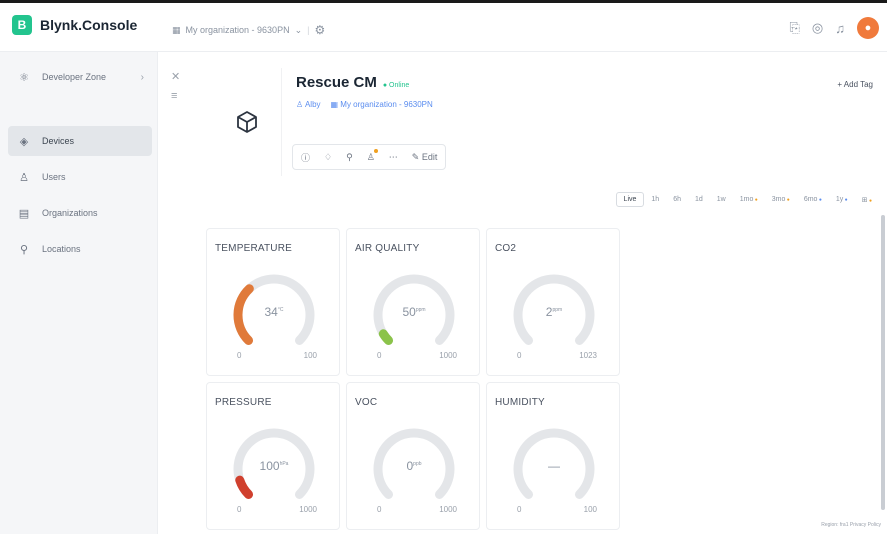 The width and height of the screenshot is (887, 534). What do you see at coordinates (70, 213) in the screenshot?
I see `sidebar-item-label: Organizations` at bounding box center [70, 213].